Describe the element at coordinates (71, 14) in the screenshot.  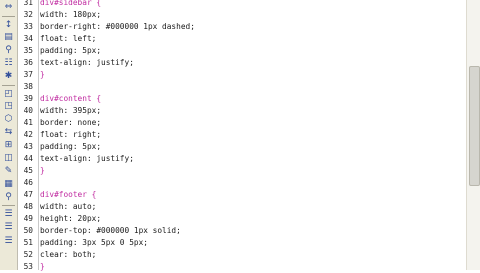
I see `code-text: width: 180px;` at that location.